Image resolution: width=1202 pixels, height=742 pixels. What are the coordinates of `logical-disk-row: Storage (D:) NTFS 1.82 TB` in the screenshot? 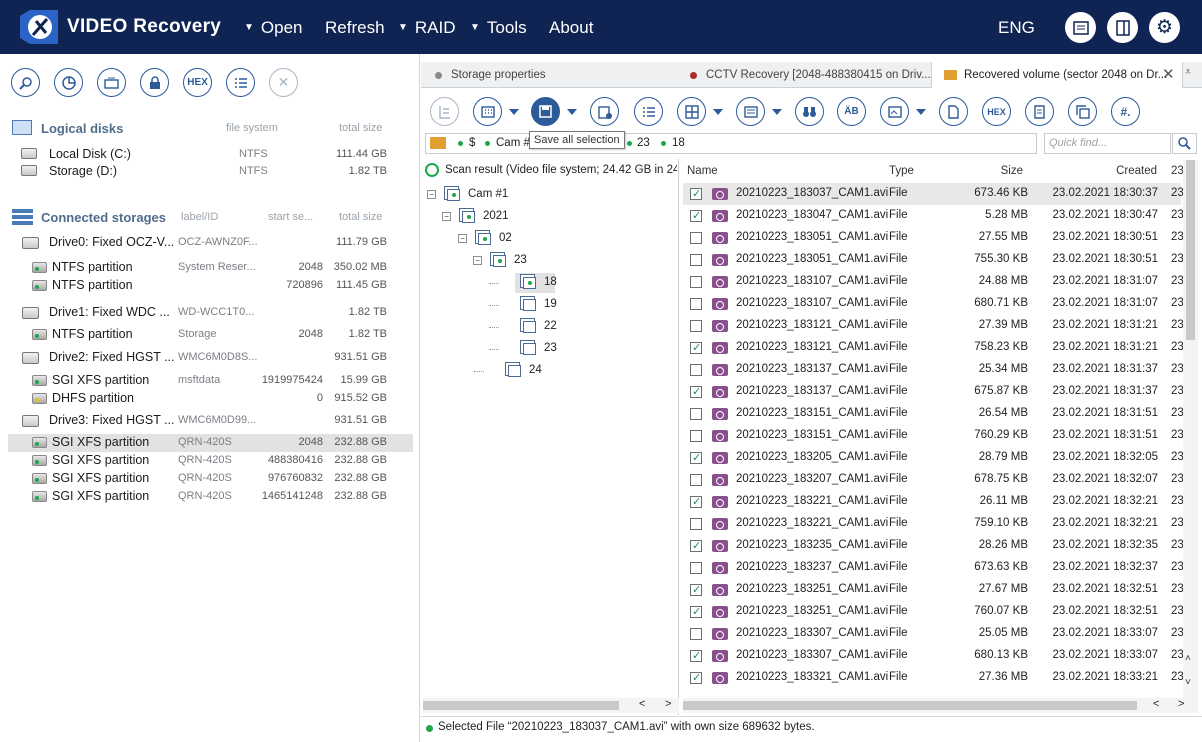 It's located at (212, 171).